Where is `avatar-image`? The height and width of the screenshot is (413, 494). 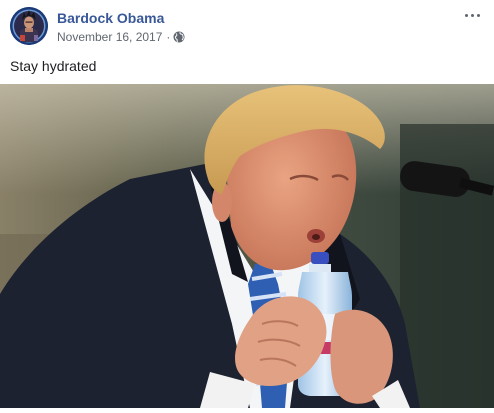
avatar-image is located at coordinates (29, 26).